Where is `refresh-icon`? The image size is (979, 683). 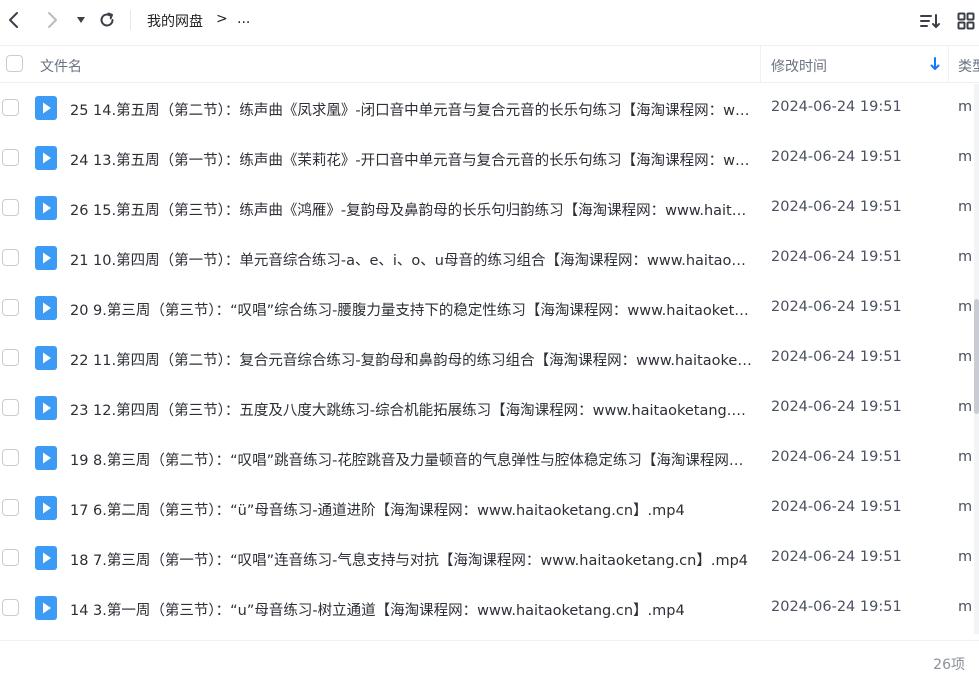 refresh-icon is located at coordinates (107, 19).